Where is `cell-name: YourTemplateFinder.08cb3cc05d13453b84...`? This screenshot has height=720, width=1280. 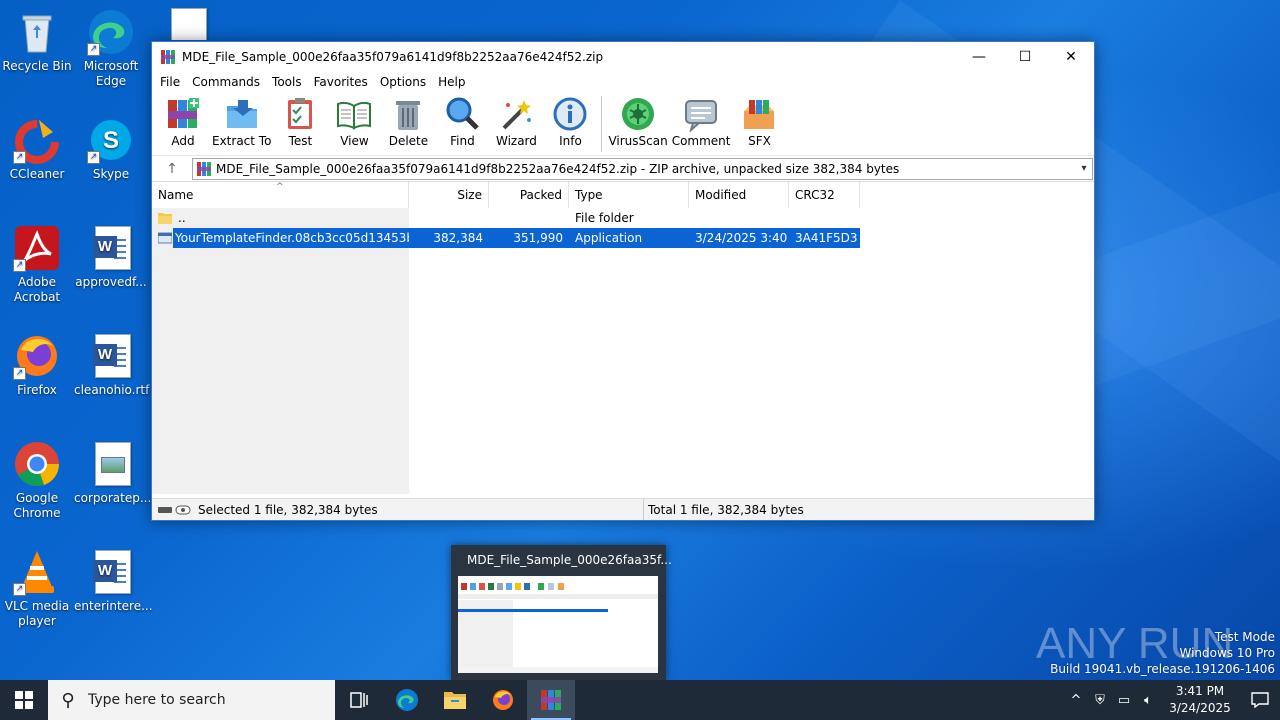 cell-name: YourTemplateFinder.08cb3cc05d13453b84... is located at coordinates (280, 238).